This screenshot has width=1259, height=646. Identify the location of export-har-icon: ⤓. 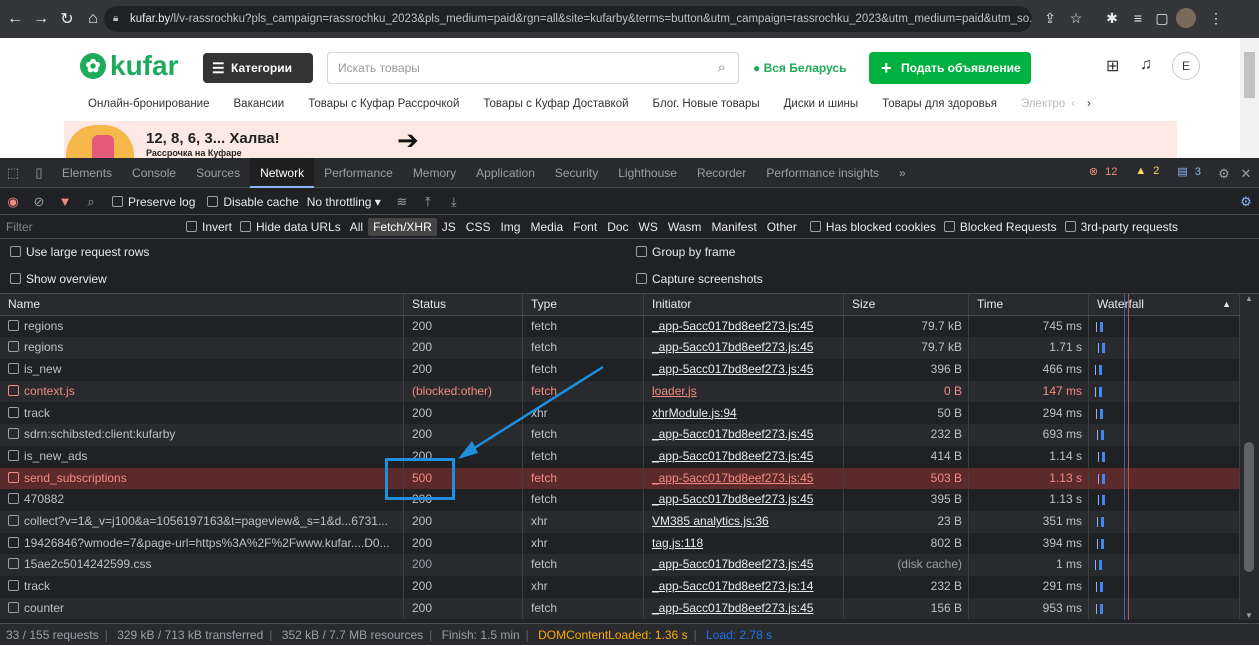
(454, 202).